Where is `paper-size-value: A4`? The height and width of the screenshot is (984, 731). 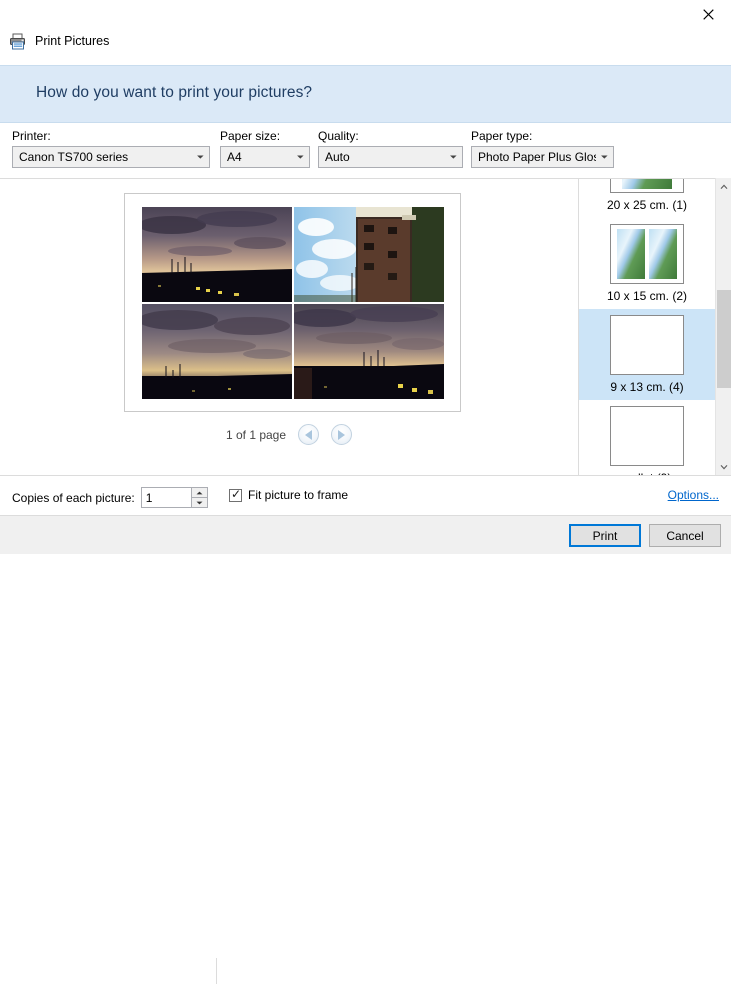
paper-size-value: A4 is located at coordinates (234, 157).